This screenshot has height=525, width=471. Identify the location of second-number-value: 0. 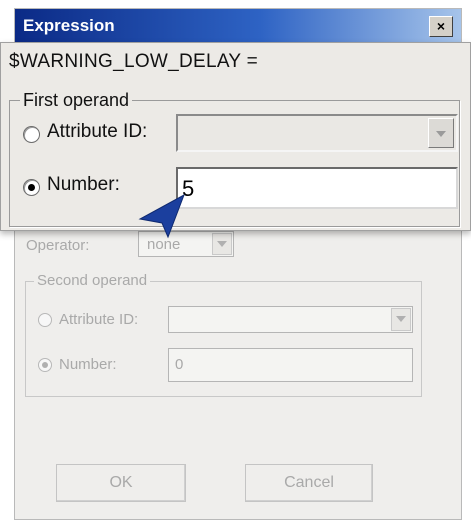
(179, 364).